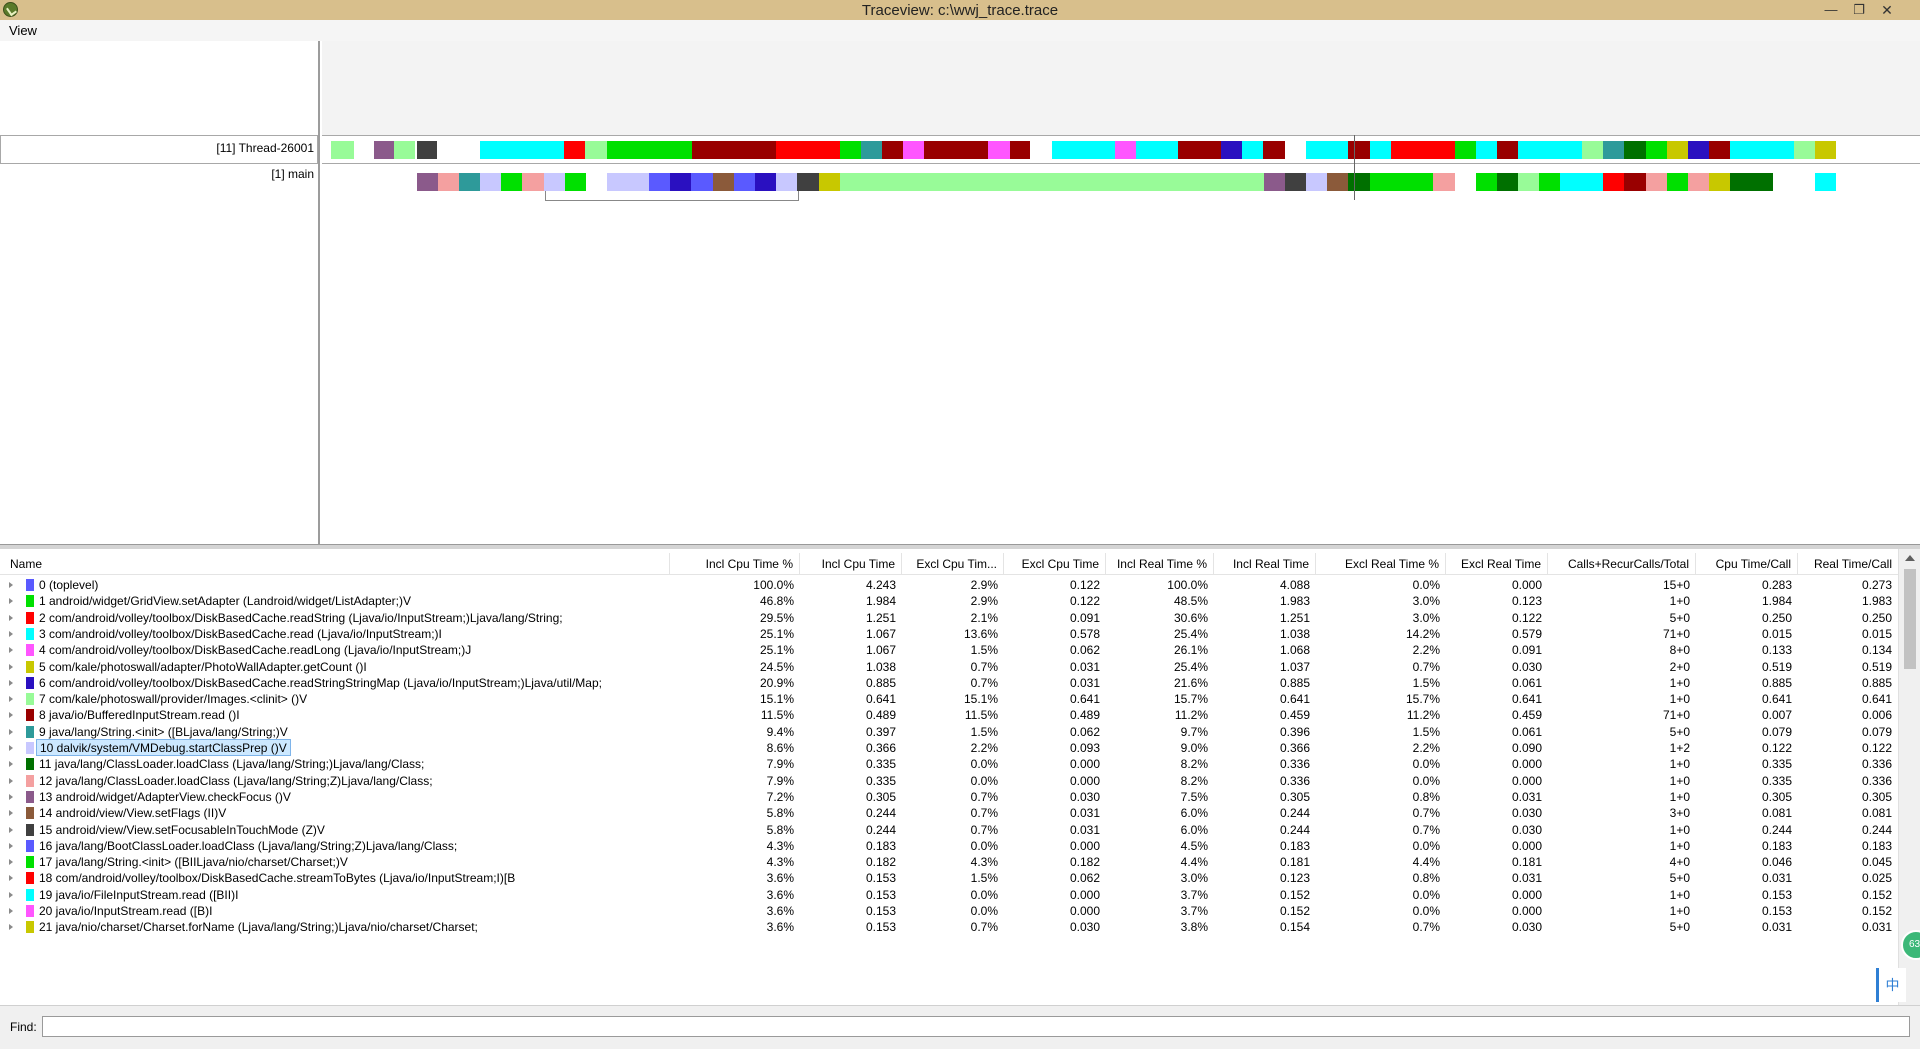 Image resolution: width=1920 pixels, height=1049 pixels. What do you see at coordinates (1265, 564) in the screenshot?
I see `header-incl-real: Incl Real Time` at bounding box center [1265, 564].